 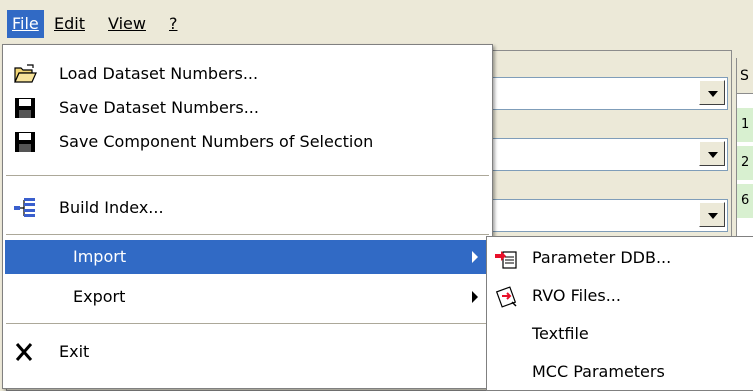 I want to click on menu-file: File, so click(x=25, y=24).